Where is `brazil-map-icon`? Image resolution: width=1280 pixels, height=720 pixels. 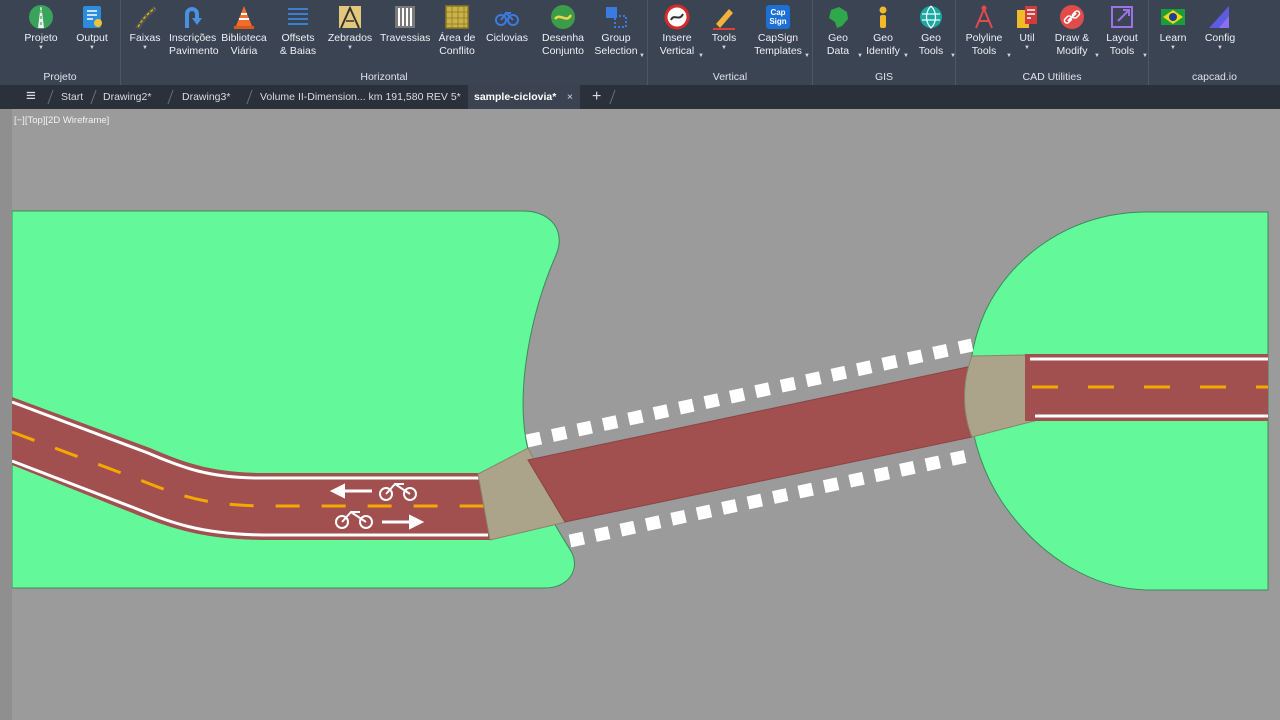
brazil-map-icon is located at coordinates (838, 17).